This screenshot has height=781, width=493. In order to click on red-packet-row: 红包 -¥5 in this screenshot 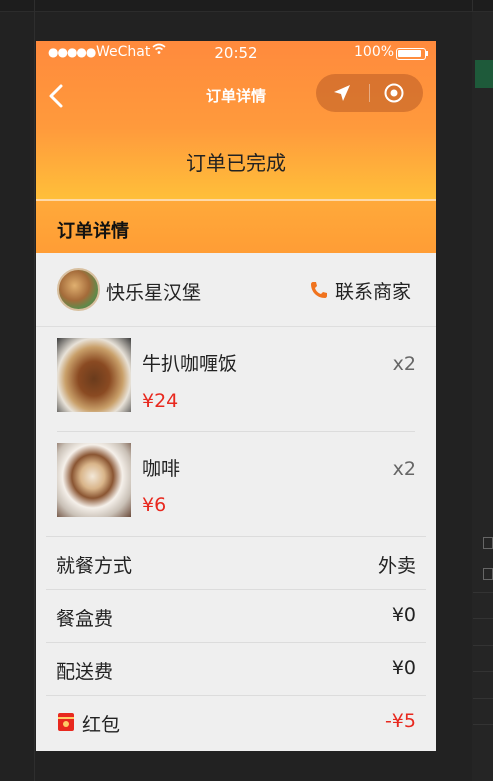, I will do `click(236, 721)`.